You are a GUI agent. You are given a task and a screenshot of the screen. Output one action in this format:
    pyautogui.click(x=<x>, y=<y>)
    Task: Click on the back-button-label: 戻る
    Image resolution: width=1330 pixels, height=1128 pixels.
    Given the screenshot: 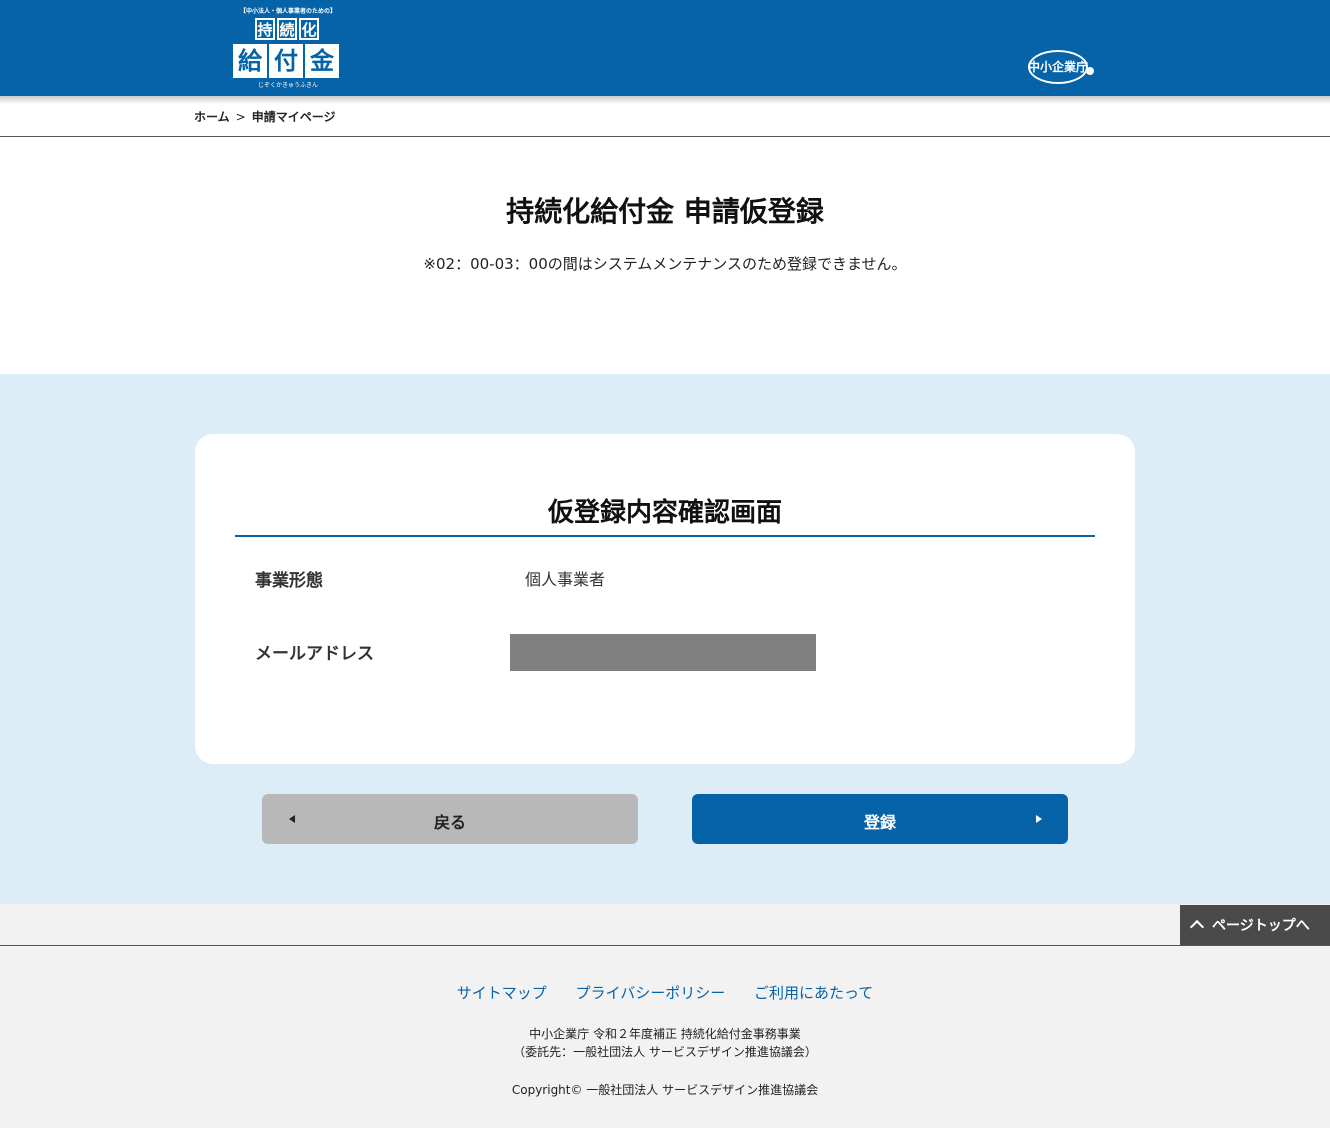 What is the action you would take?
    pyautogui.click(x=449, y=822)
    